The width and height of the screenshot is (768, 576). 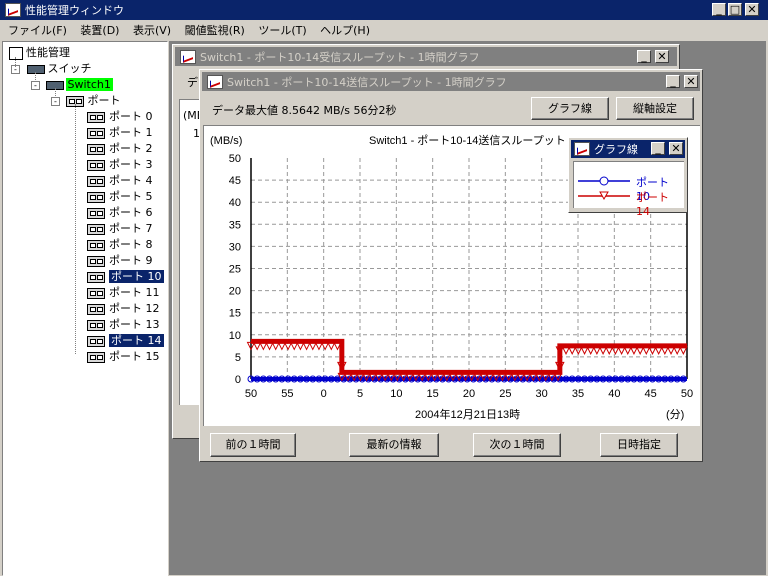 I want to click on data-max-label: データ最大値 8.5642 MB/s 56分2秒, so click(x=304, y=110).